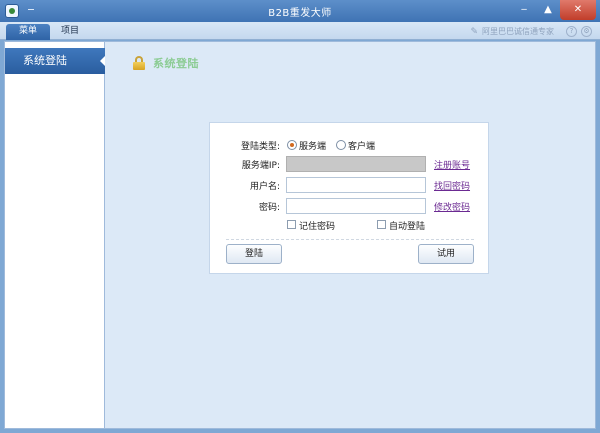 Image resolution: width=600 pixels, height=433 pixels. What do you see at coordinates (524, 10) in the screenshot?
I see `minimize-button: ‒` at bounding box center [524, 10].